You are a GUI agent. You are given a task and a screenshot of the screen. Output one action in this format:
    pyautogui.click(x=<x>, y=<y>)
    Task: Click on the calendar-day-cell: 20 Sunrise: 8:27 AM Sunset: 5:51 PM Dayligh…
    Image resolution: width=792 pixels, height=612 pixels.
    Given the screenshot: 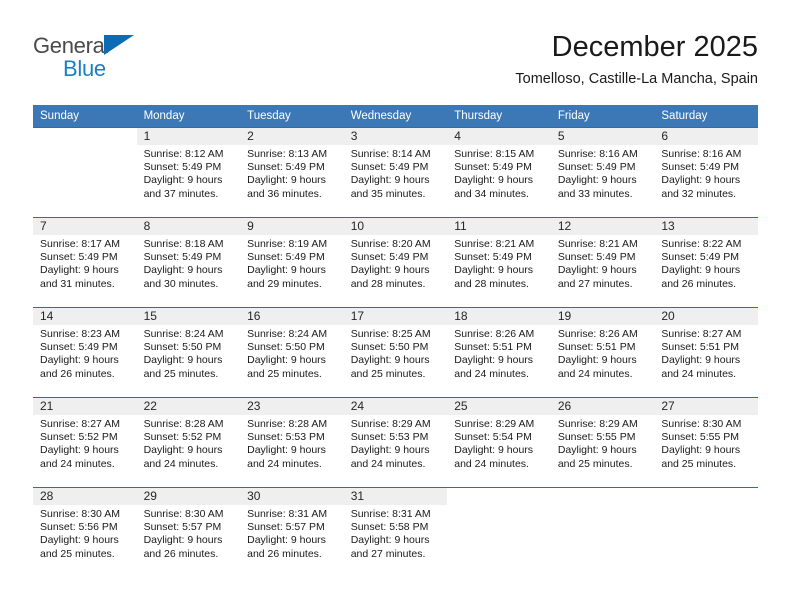 What is the action you would take?
    pyautogui.click(x=706, y=352)
    